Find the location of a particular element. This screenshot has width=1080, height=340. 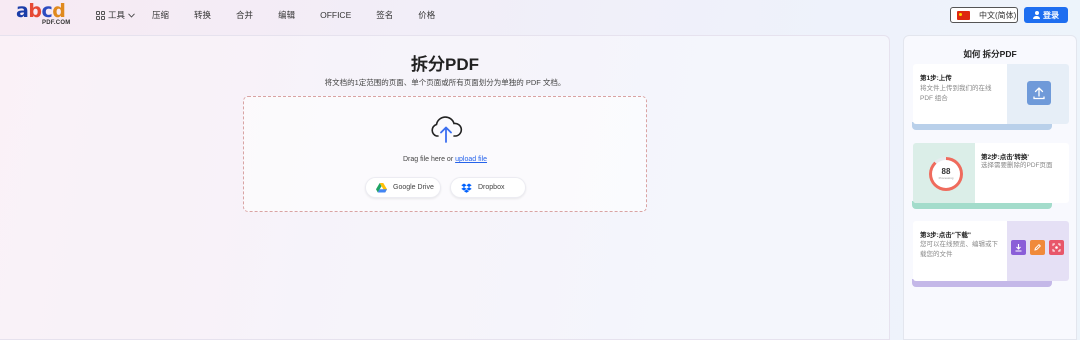

drag-instructions: Drag file here or upload file is located at coordinates (445, 159).